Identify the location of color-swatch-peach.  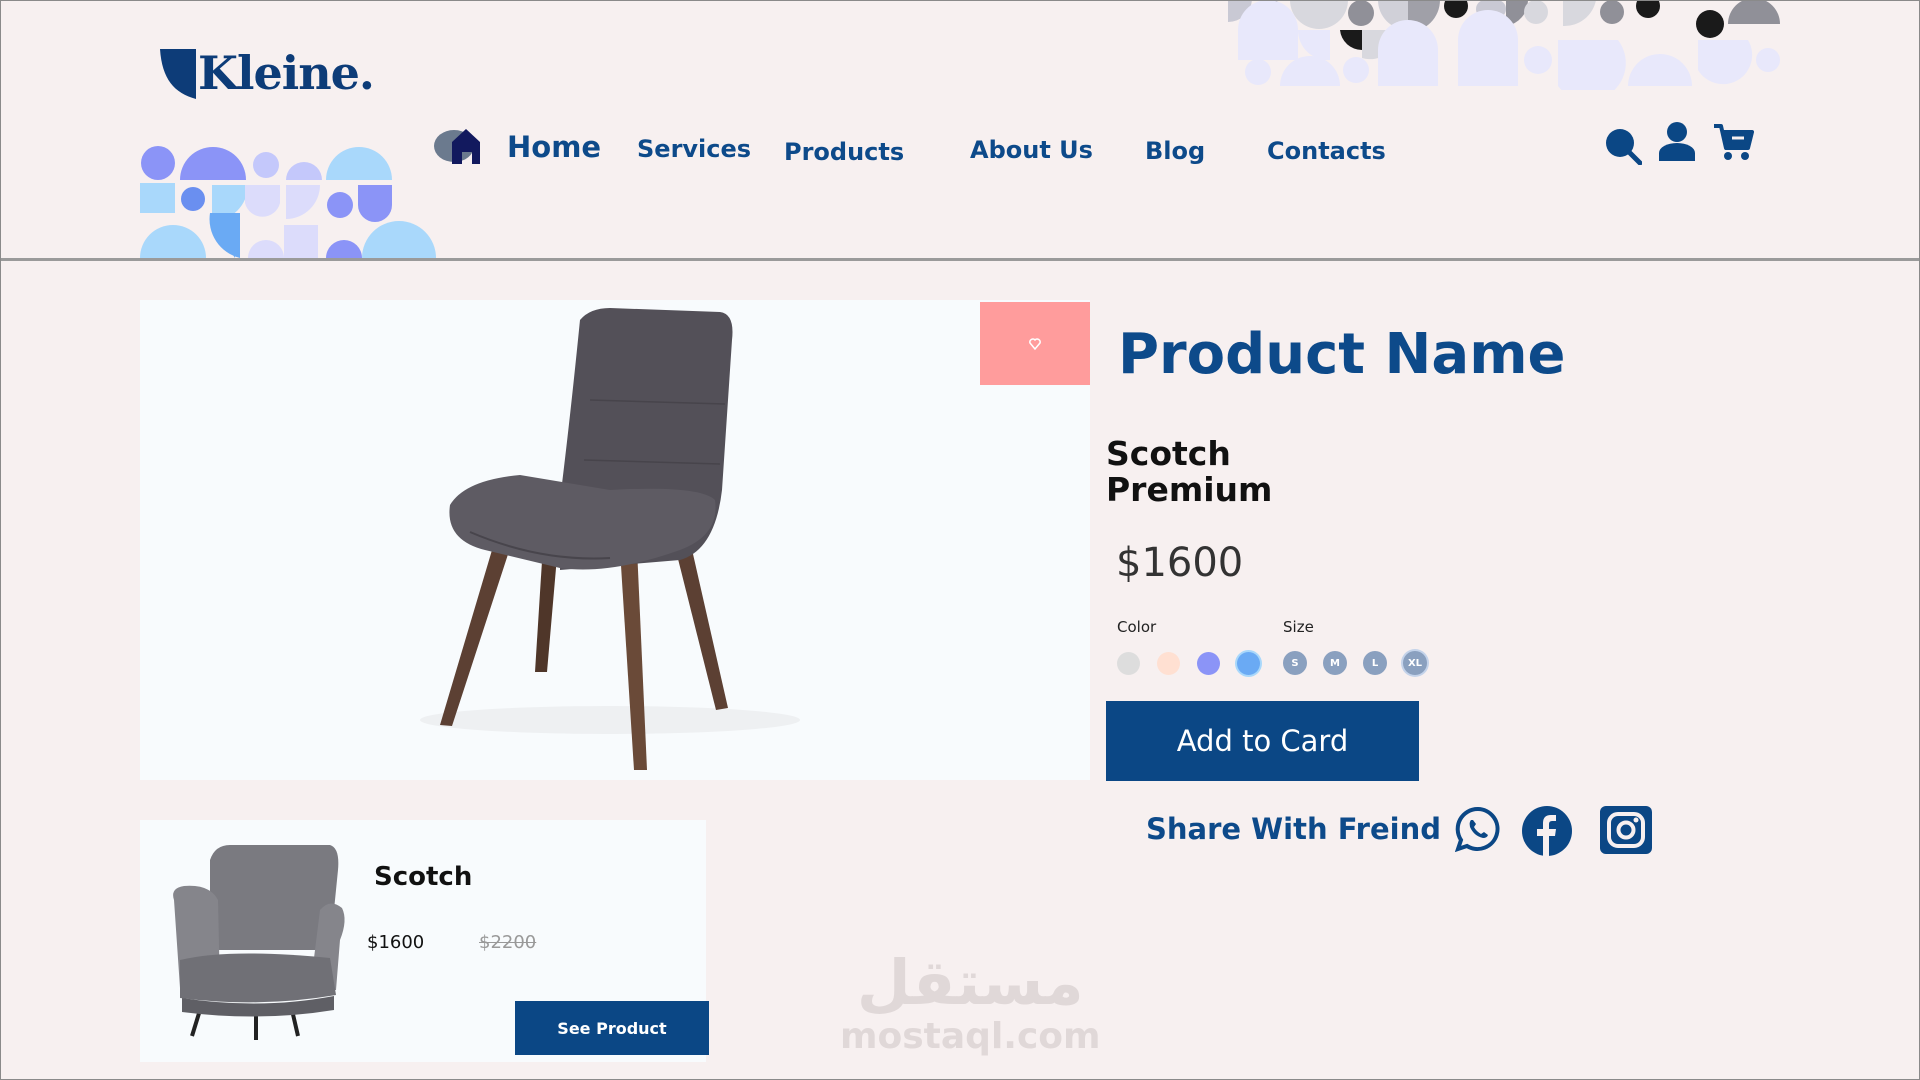
(1168, 663).